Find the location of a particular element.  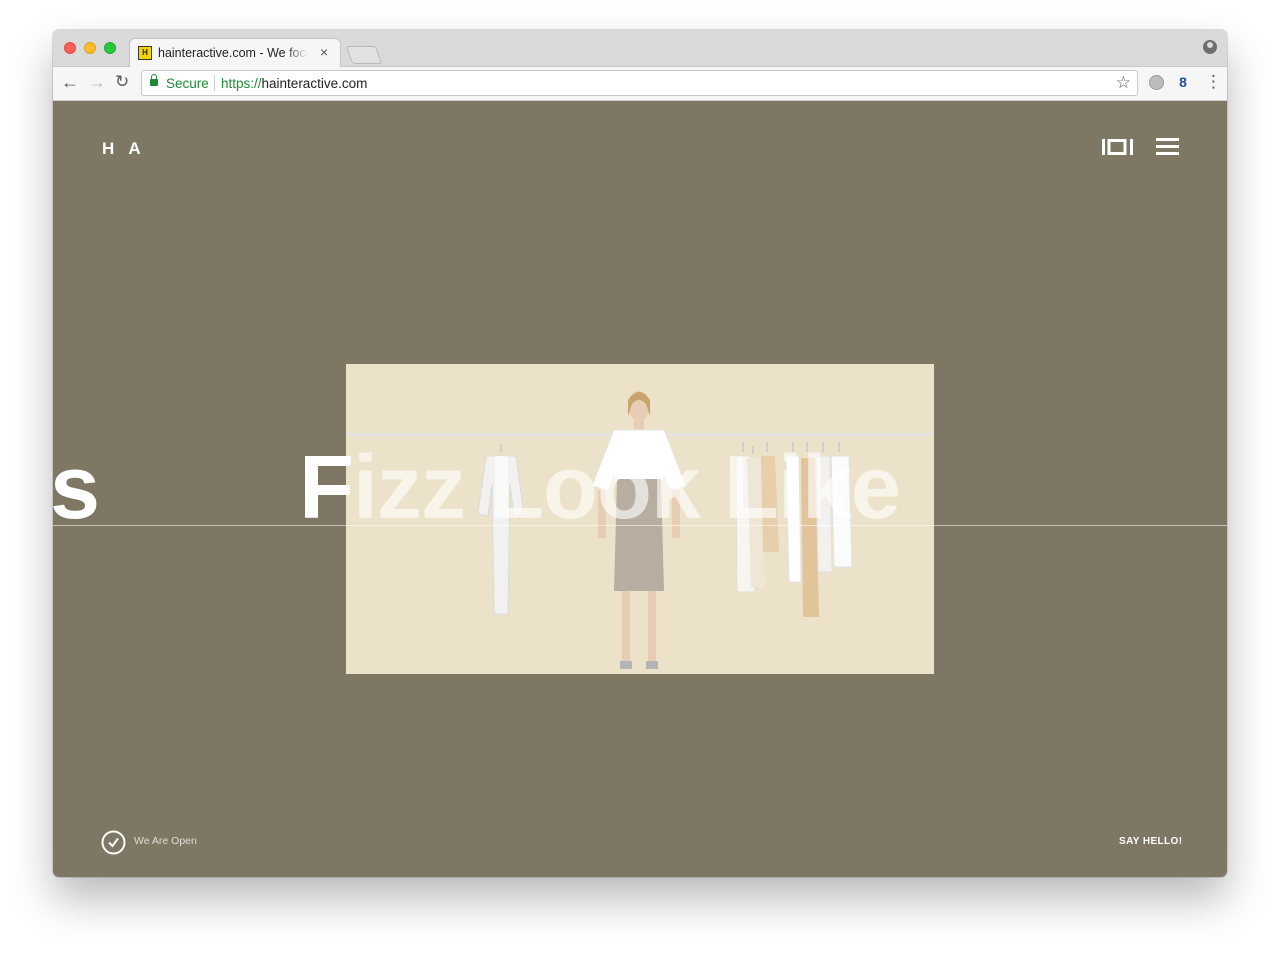

hero-headline-rest: izz Look Like is located at coordinates (626, 488).